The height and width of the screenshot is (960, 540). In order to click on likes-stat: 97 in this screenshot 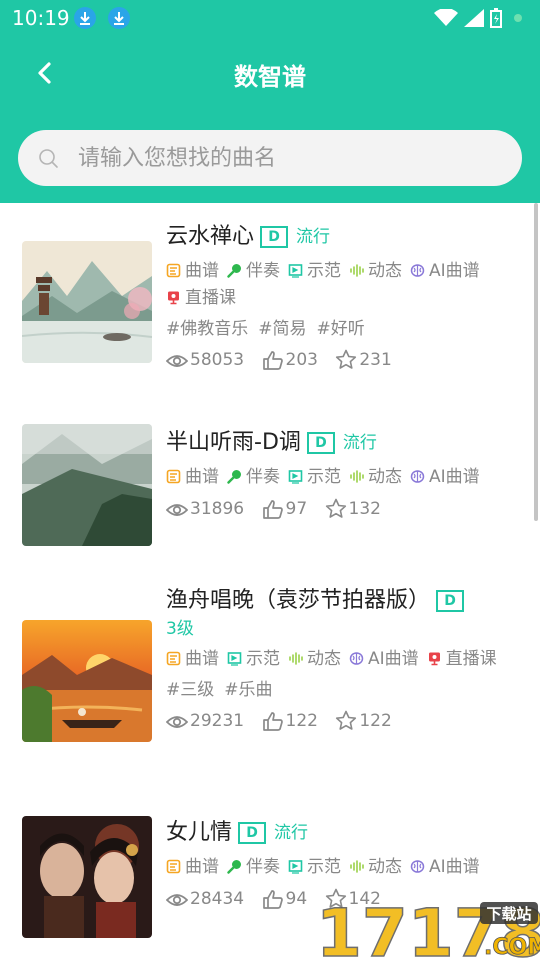, I will do `click(284, 509)`.